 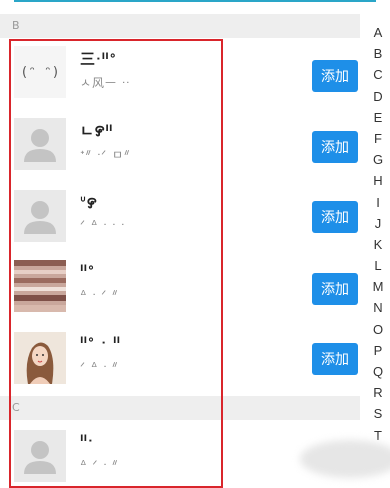 I want to click on index-letter-a: A, so click(x=378, y=32).